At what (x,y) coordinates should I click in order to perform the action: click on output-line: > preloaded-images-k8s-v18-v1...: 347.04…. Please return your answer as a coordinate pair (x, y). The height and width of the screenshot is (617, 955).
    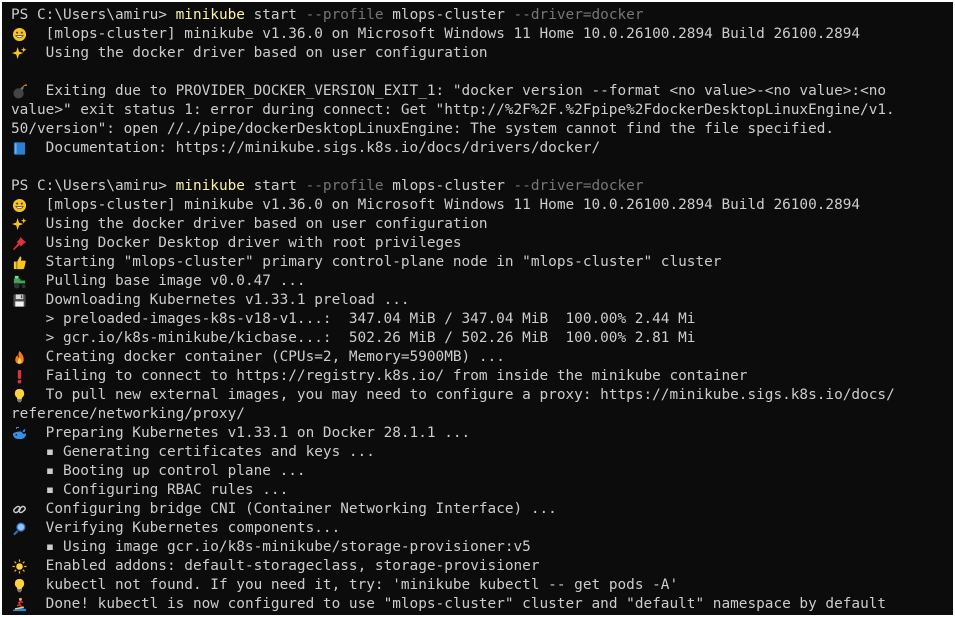
    Looking at the image, I should click on (482, 319).